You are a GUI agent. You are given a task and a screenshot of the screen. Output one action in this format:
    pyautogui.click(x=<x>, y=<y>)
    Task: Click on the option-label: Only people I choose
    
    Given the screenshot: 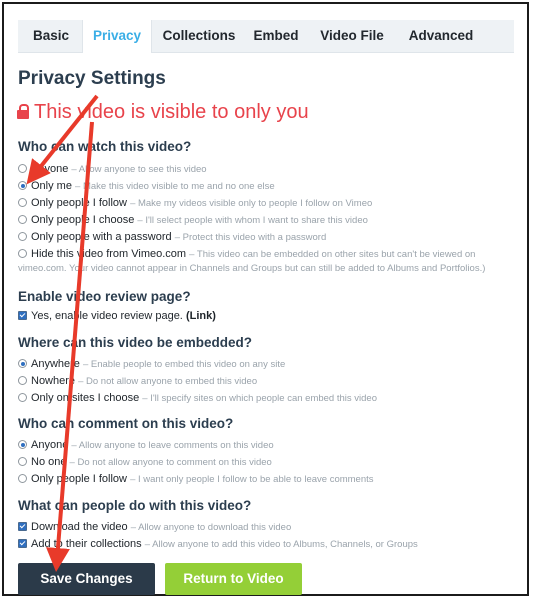 What is the action you would take?
    pyautogui.click(x=83, y=220)
    